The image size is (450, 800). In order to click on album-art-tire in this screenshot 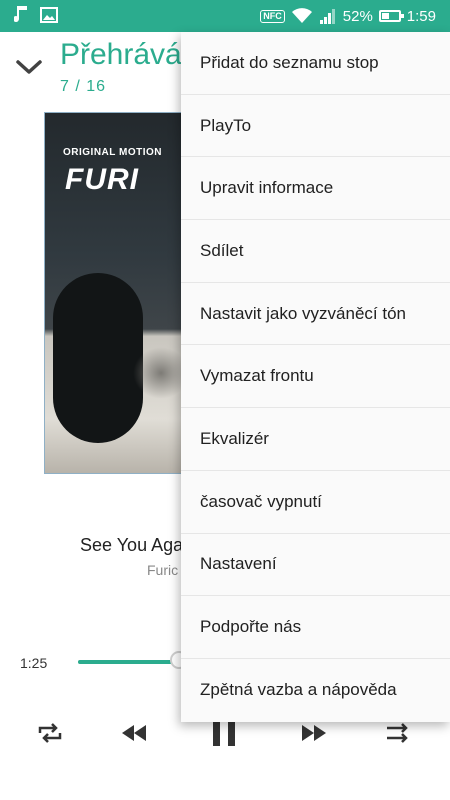, I will do `click(98, 358)`.